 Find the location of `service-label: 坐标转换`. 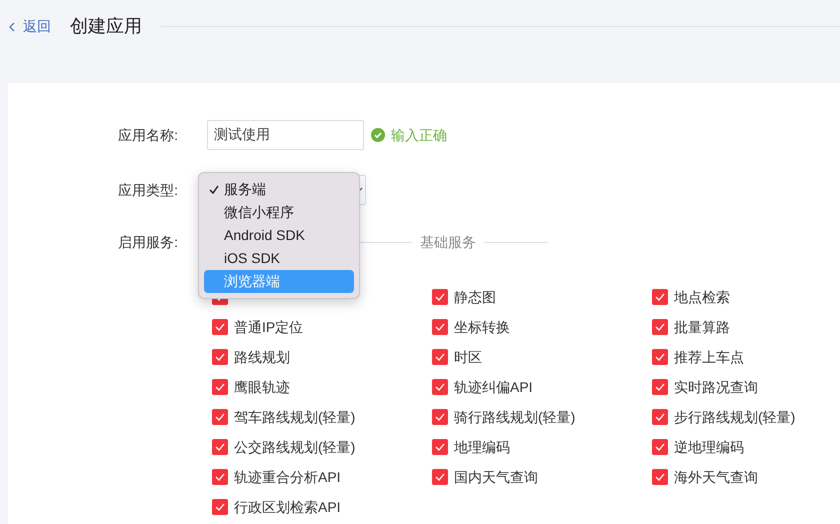

service-label: 坐标转换 is located at coordinates (482, 327).